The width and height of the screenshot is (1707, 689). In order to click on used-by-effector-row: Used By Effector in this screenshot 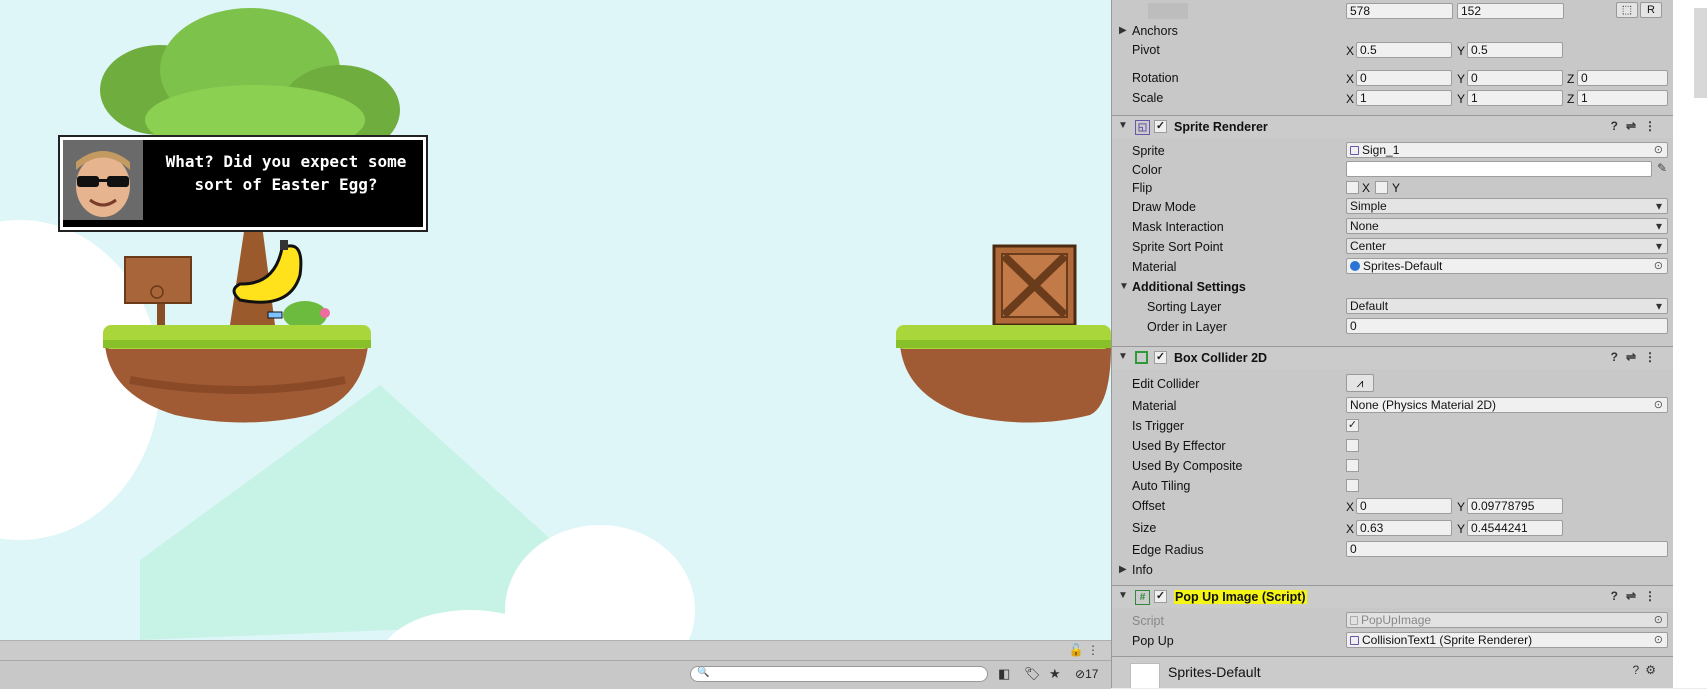, I will do `click(1393, 446)`.